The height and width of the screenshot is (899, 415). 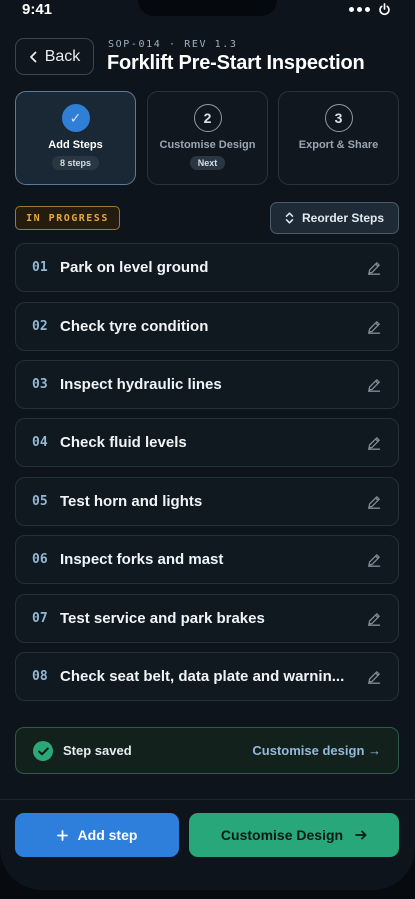 I want to click on step-number: 08, so click(x=40, y=676).